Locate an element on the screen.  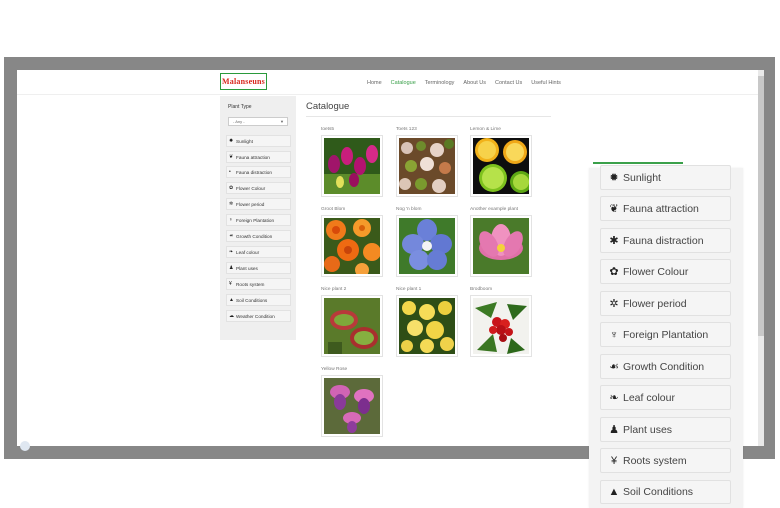
pink-tulips-image is located at coordinates (352, 166).